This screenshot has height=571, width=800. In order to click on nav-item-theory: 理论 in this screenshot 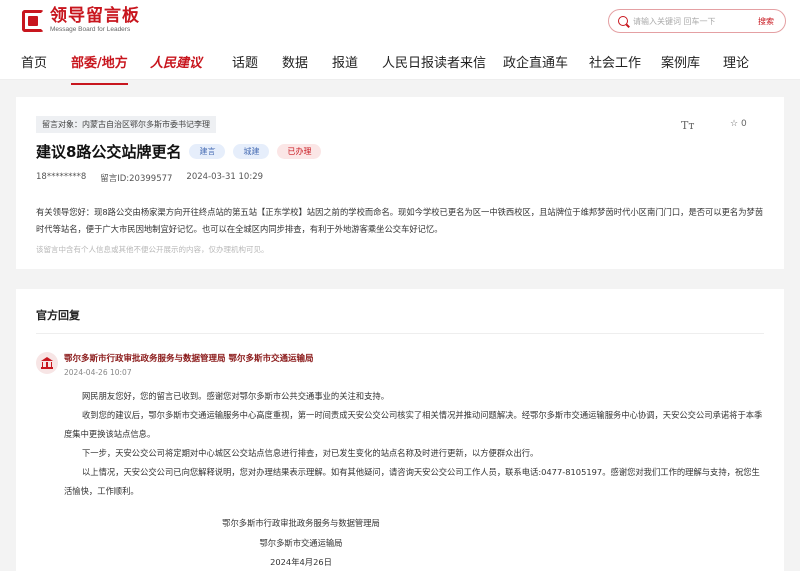, I will do `click(736, 61)`.